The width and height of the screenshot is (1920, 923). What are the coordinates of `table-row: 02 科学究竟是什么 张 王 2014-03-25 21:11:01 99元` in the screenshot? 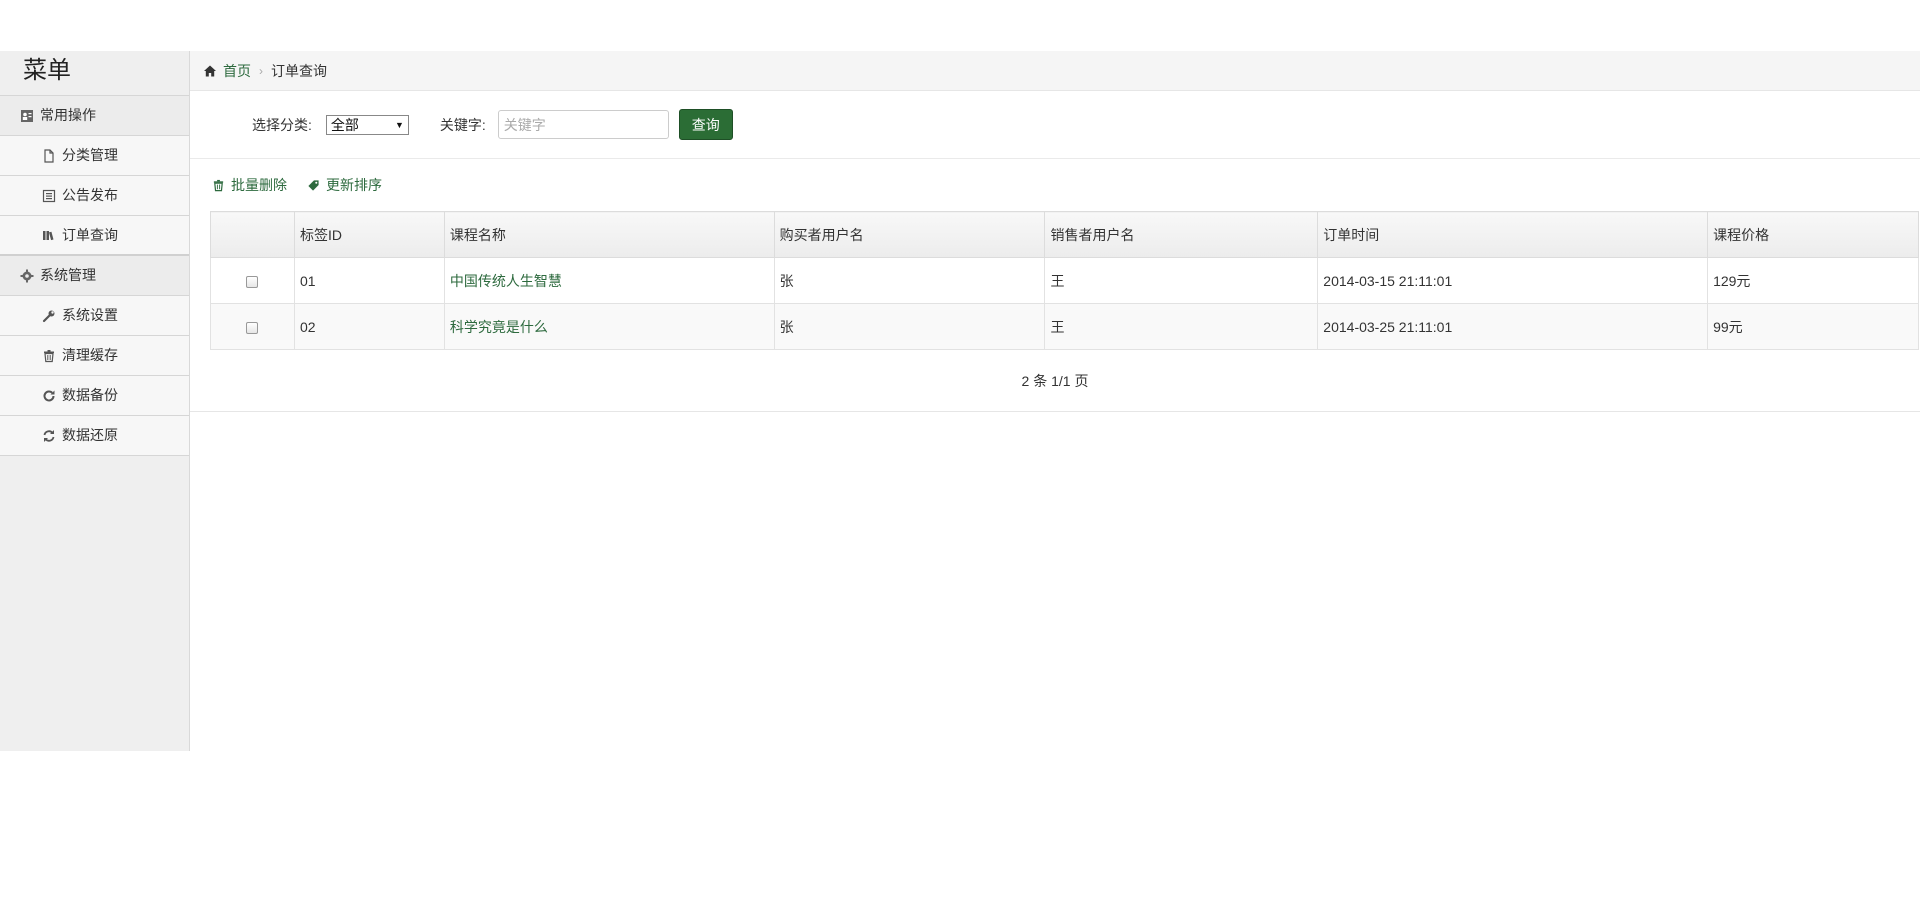 It's located at (1064, 326).